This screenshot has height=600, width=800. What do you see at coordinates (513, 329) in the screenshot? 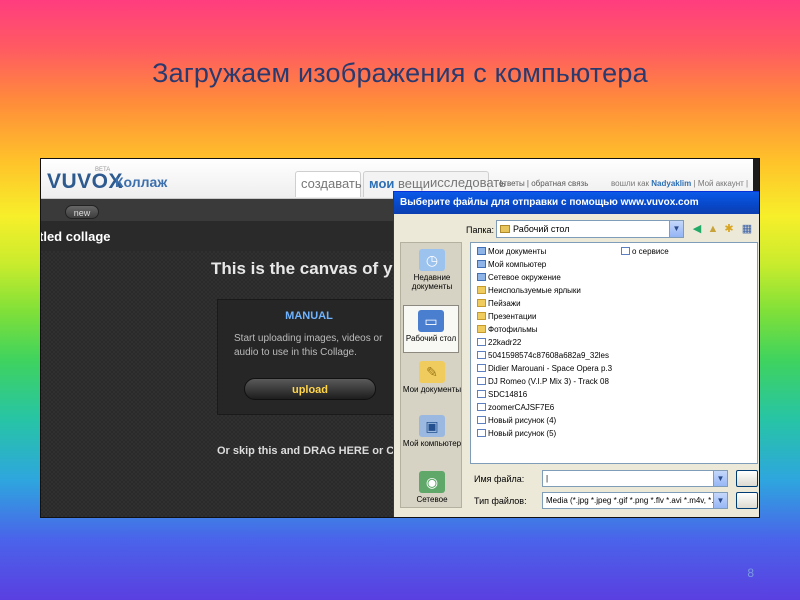
I see `file-name: Фотофильмы` at bounding box center [513, 329].